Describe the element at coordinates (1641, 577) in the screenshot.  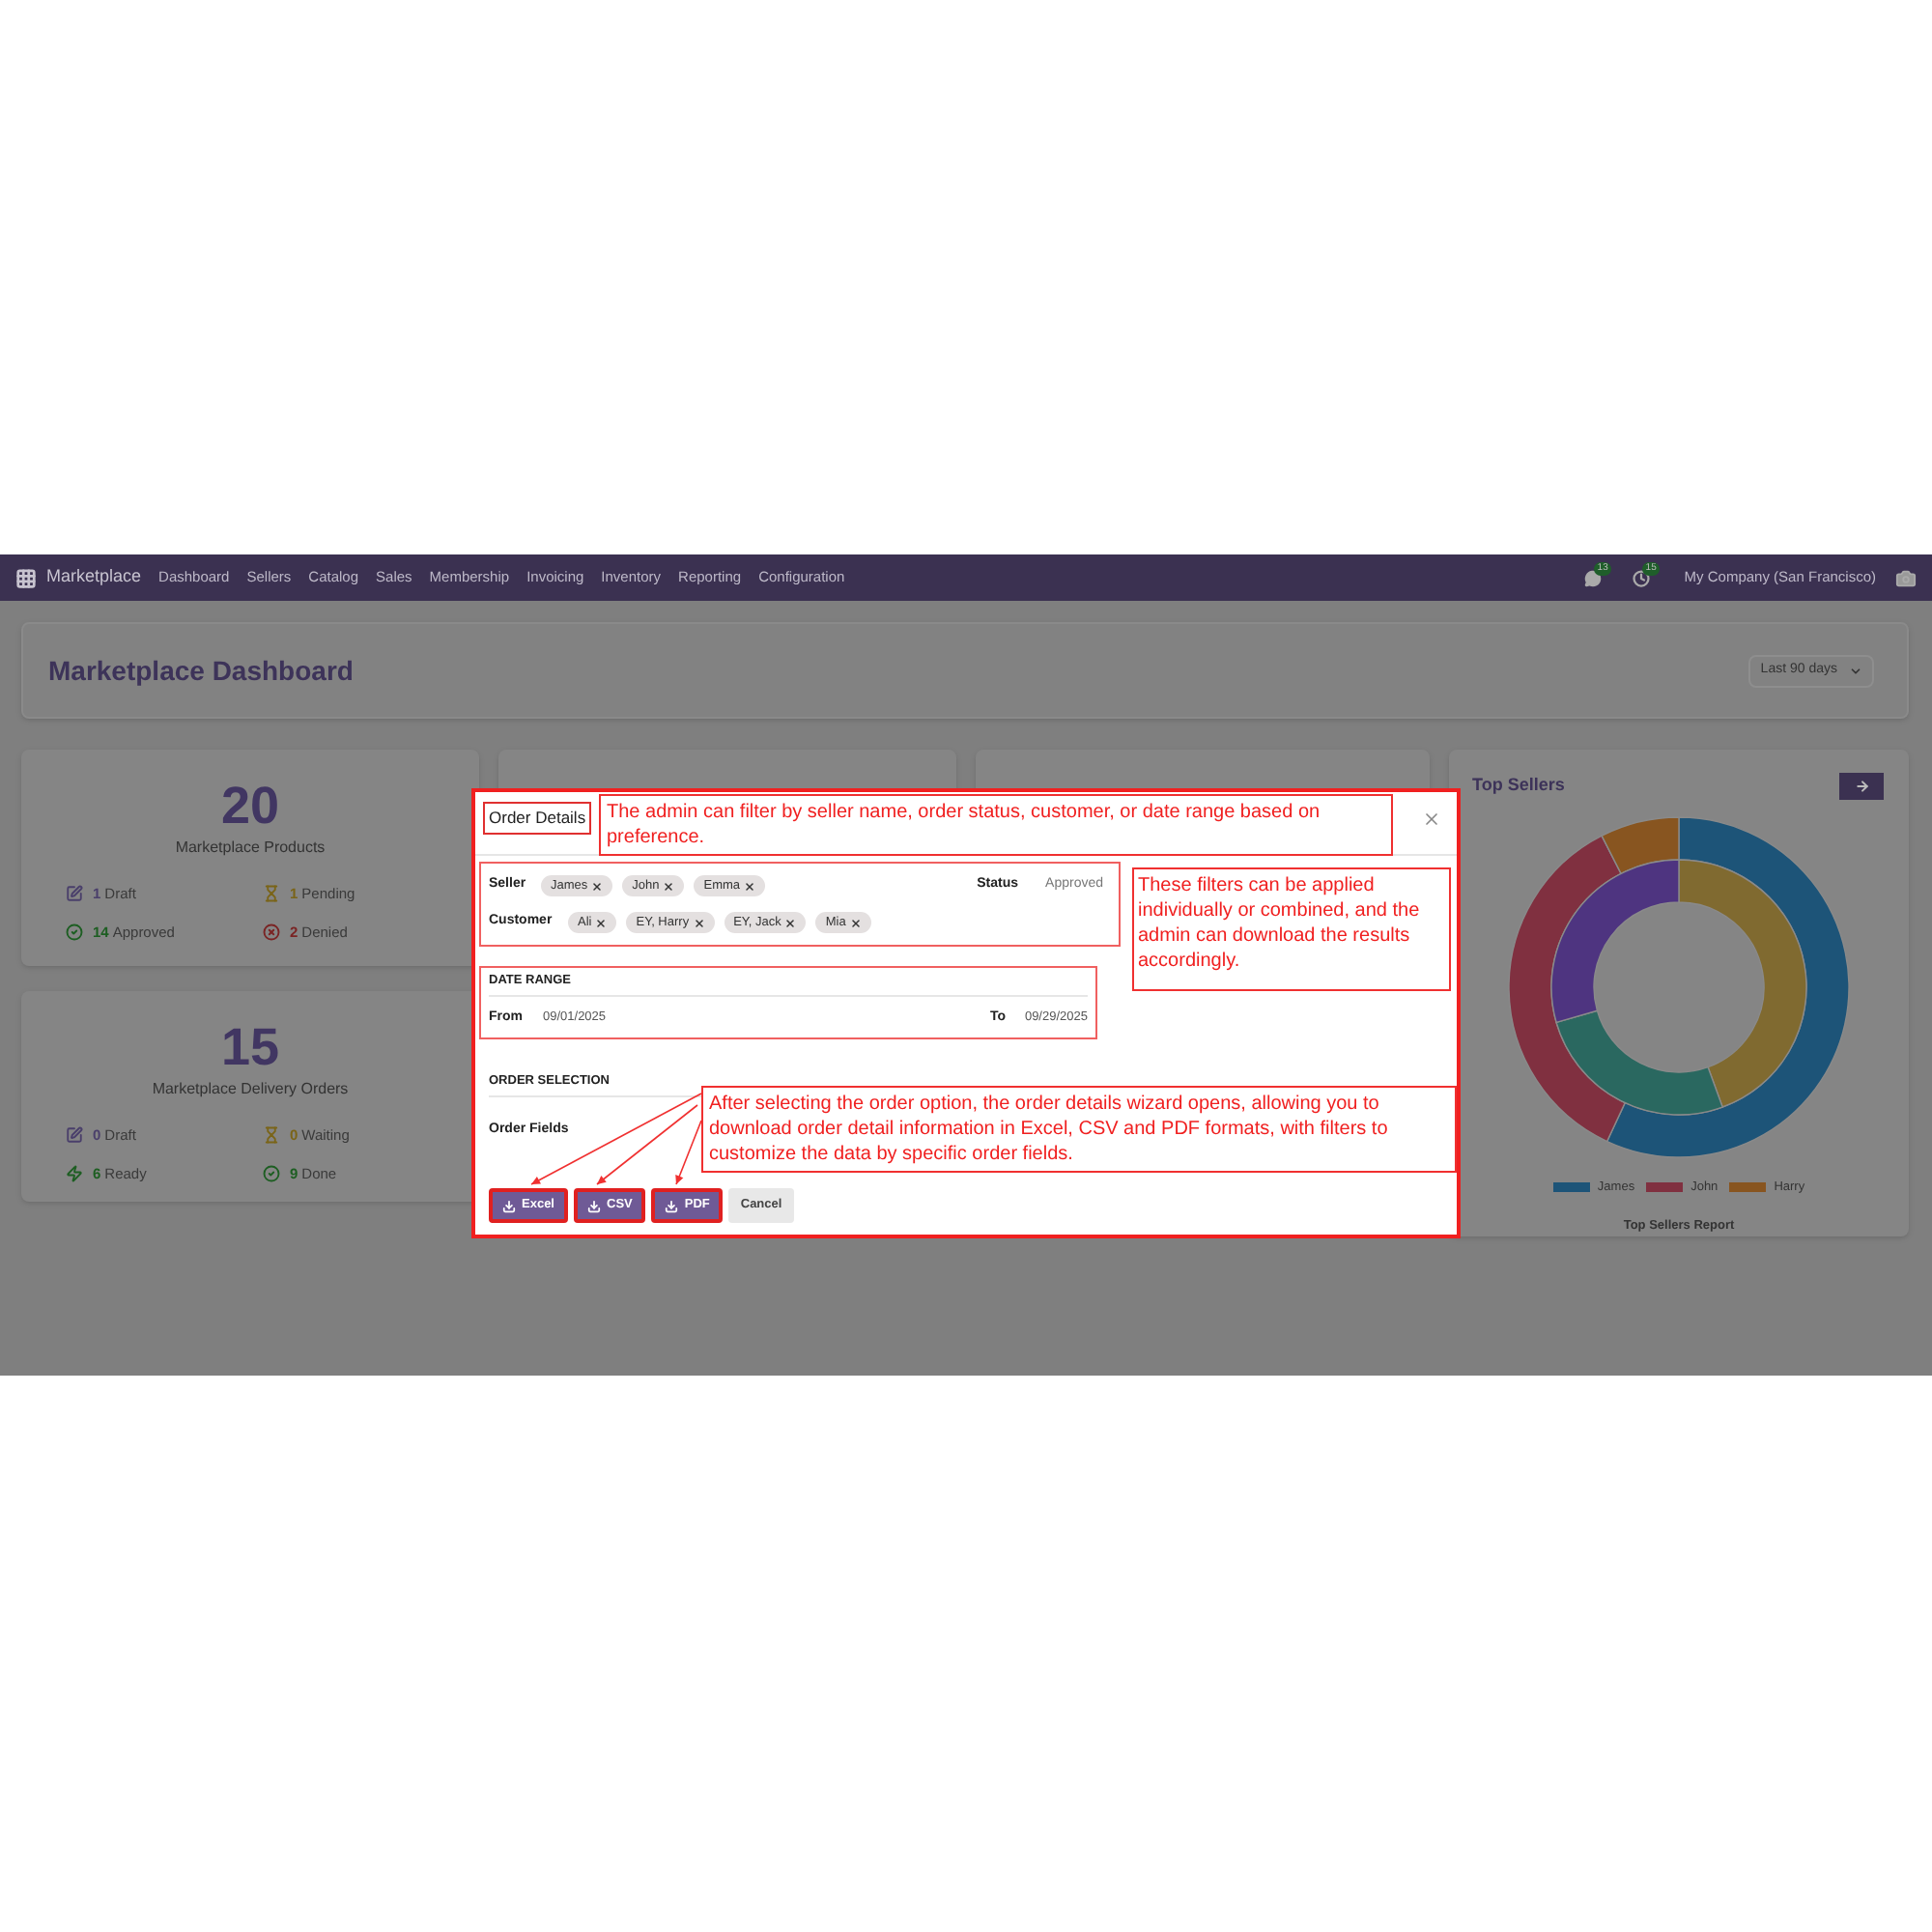
I see `activity-clock-icon` at that location.